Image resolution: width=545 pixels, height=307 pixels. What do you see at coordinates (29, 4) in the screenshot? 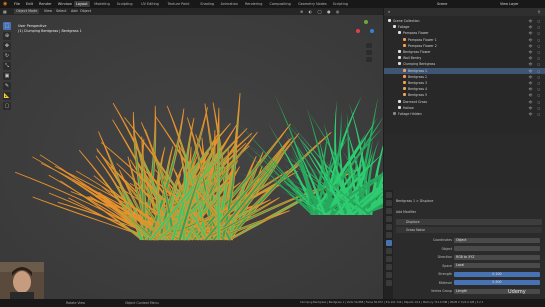
I see `menu-edit: Edit` at bounding box center [29, 4].